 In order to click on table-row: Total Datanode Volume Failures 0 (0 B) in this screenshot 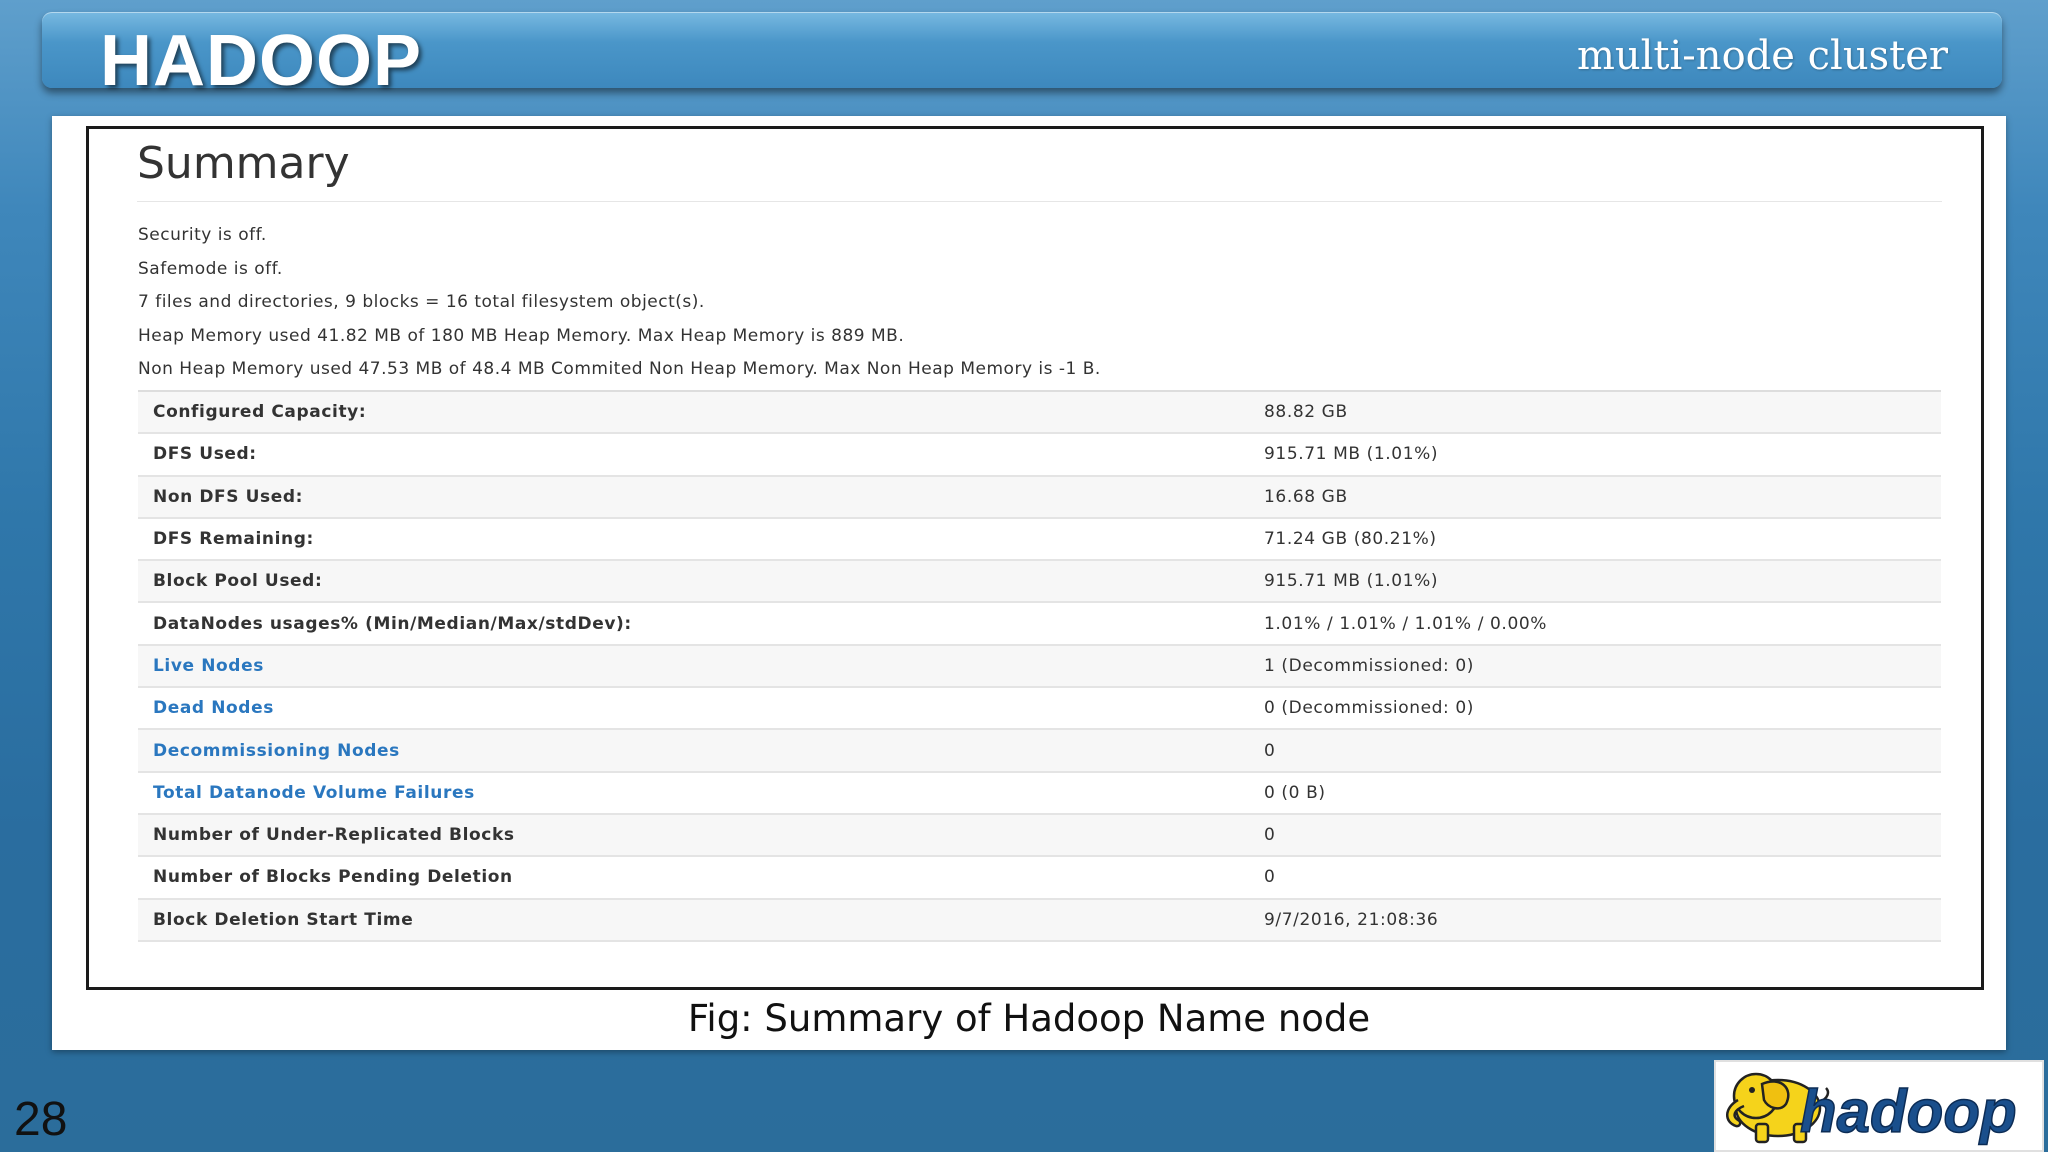, I will do `click(1039, 793)`.